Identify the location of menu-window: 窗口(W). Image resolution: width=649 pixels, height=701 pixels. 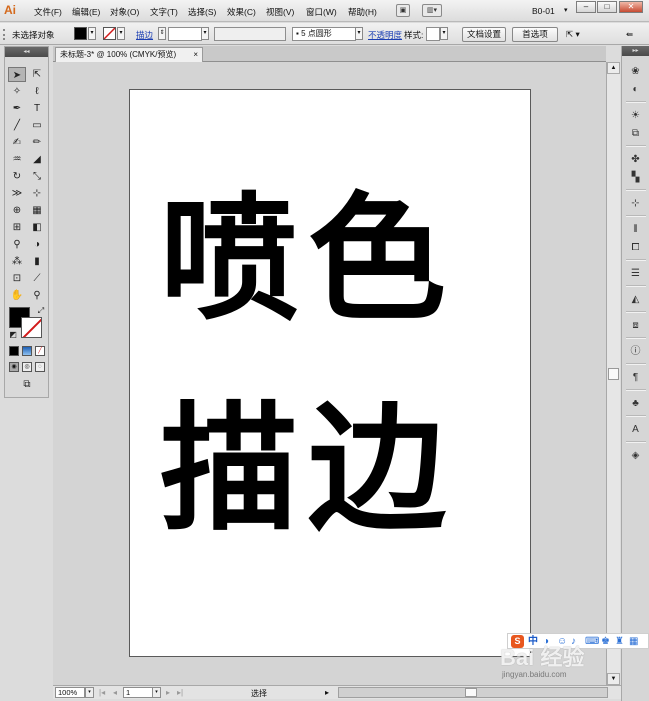
(321, 12).